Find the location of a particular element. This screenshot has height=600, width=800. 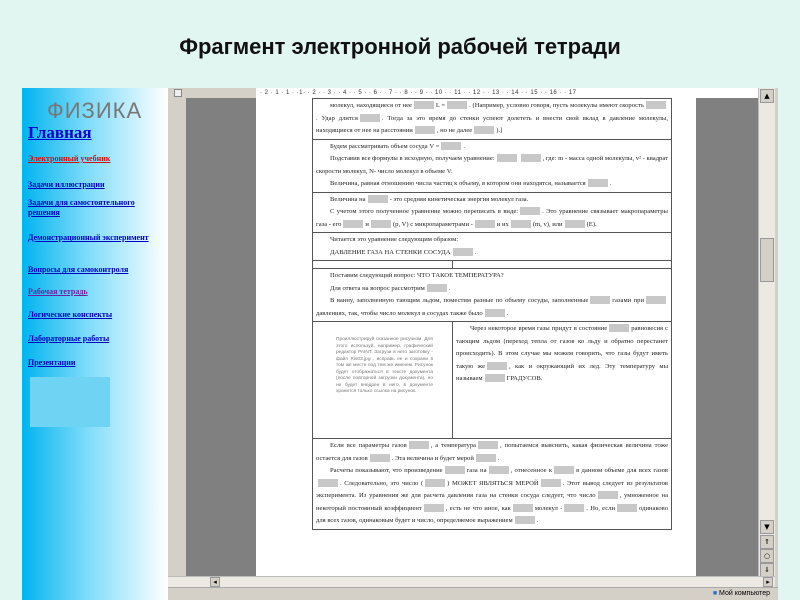

logo: ФИЗИКА is located at coordinates (95, 110).